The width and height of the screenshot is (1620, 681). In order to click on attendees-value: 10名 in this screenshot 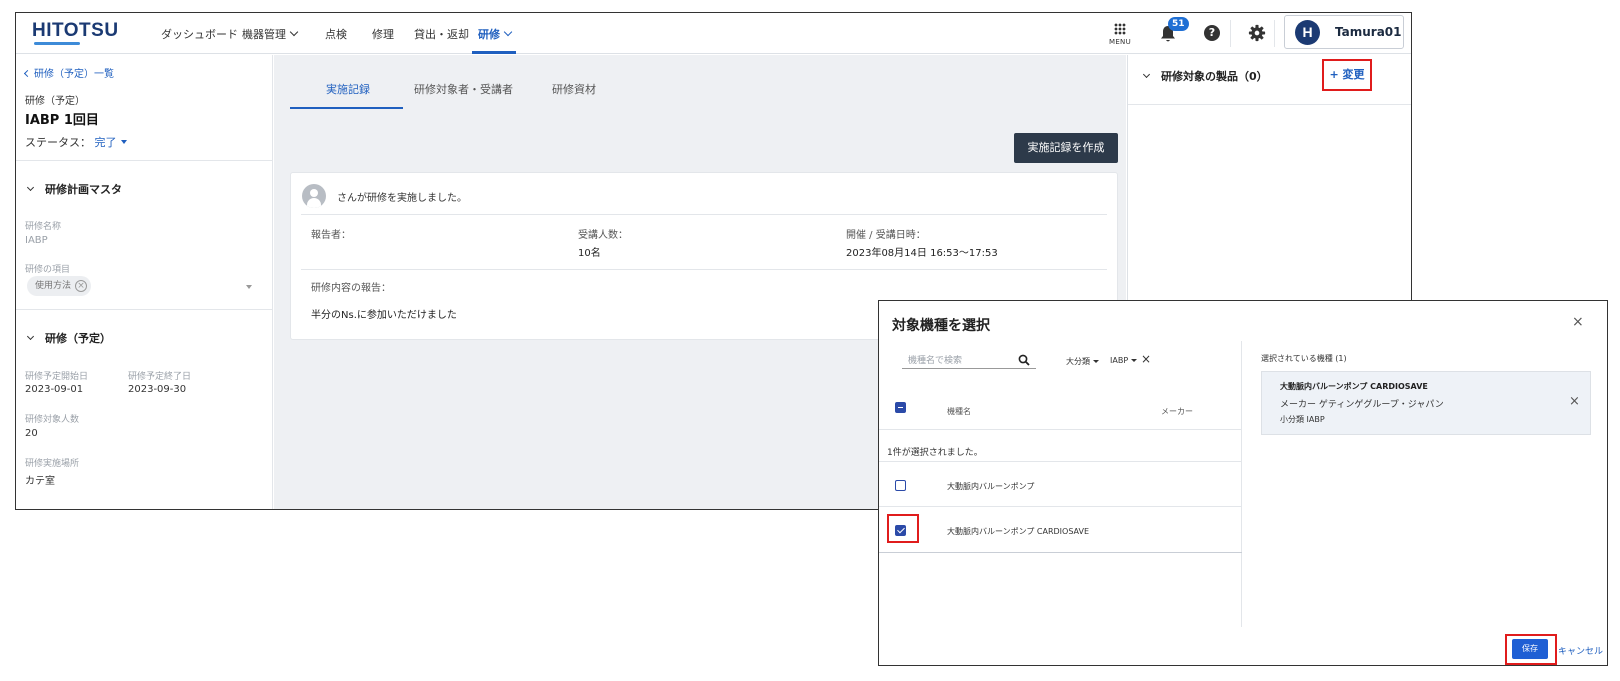, I will do `click(589, 253)`.